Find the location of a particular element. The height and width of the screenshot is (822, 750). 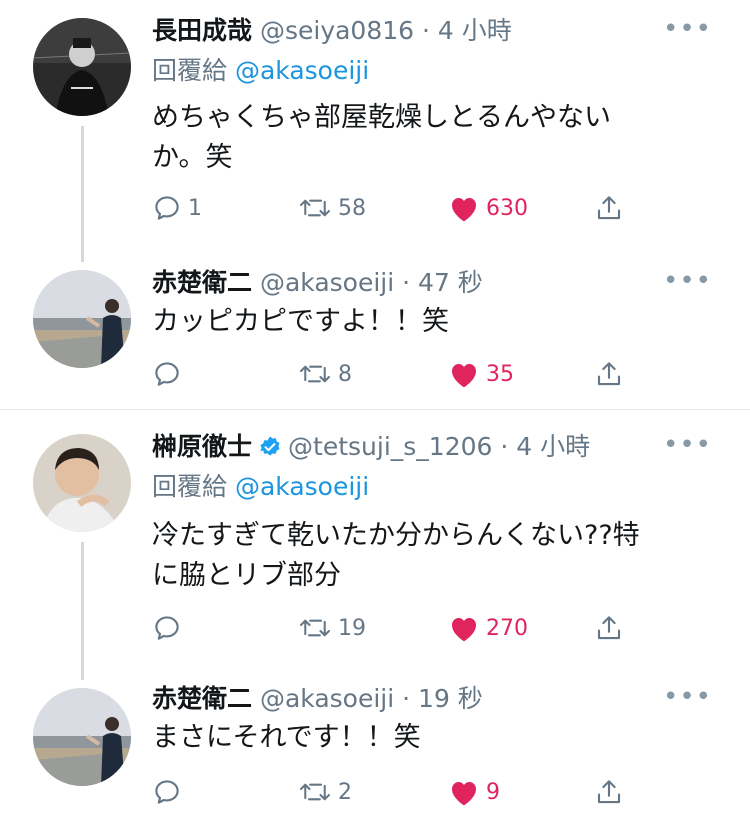

tweet-text-line: か。笑 is located at coordinates (192, 157).